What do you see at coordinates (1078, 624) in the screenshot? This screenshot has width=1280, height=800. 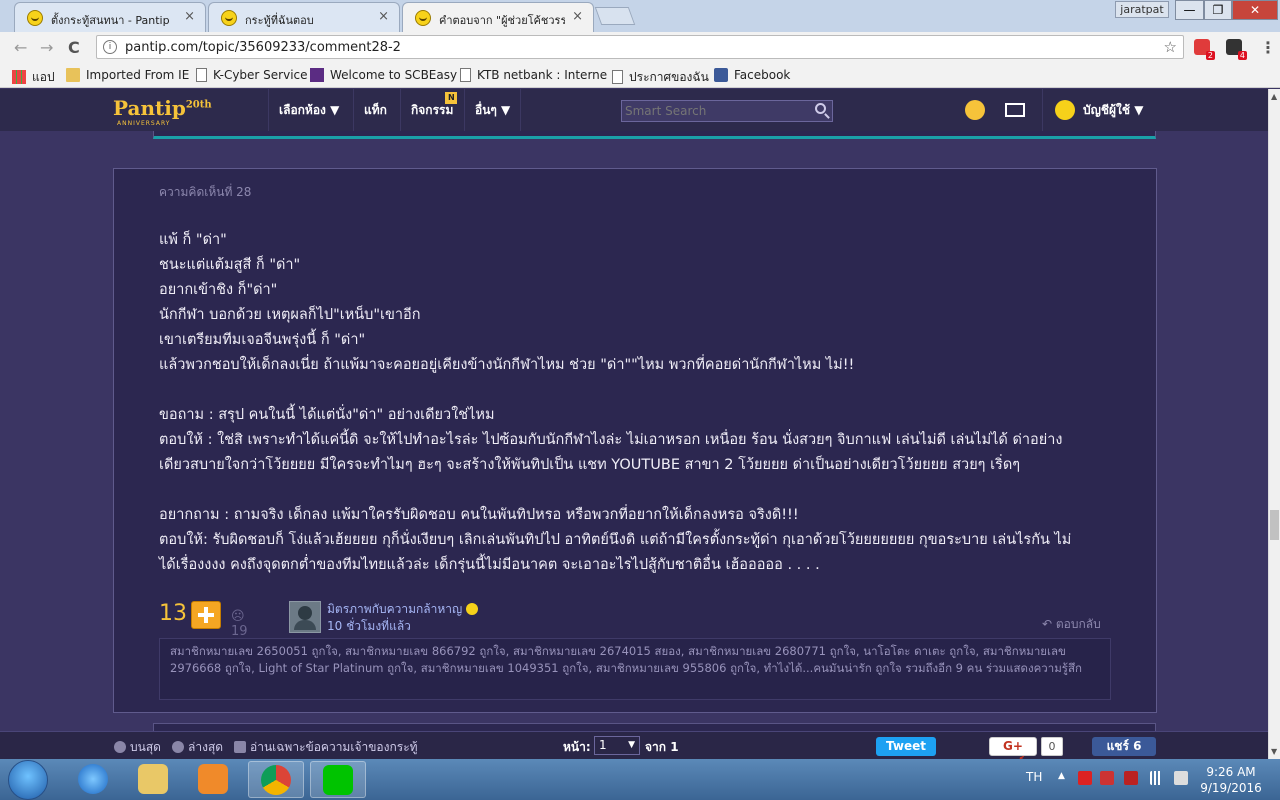 I see `reply-label: ตอบกลับ` at bounding box center [1078, 624].